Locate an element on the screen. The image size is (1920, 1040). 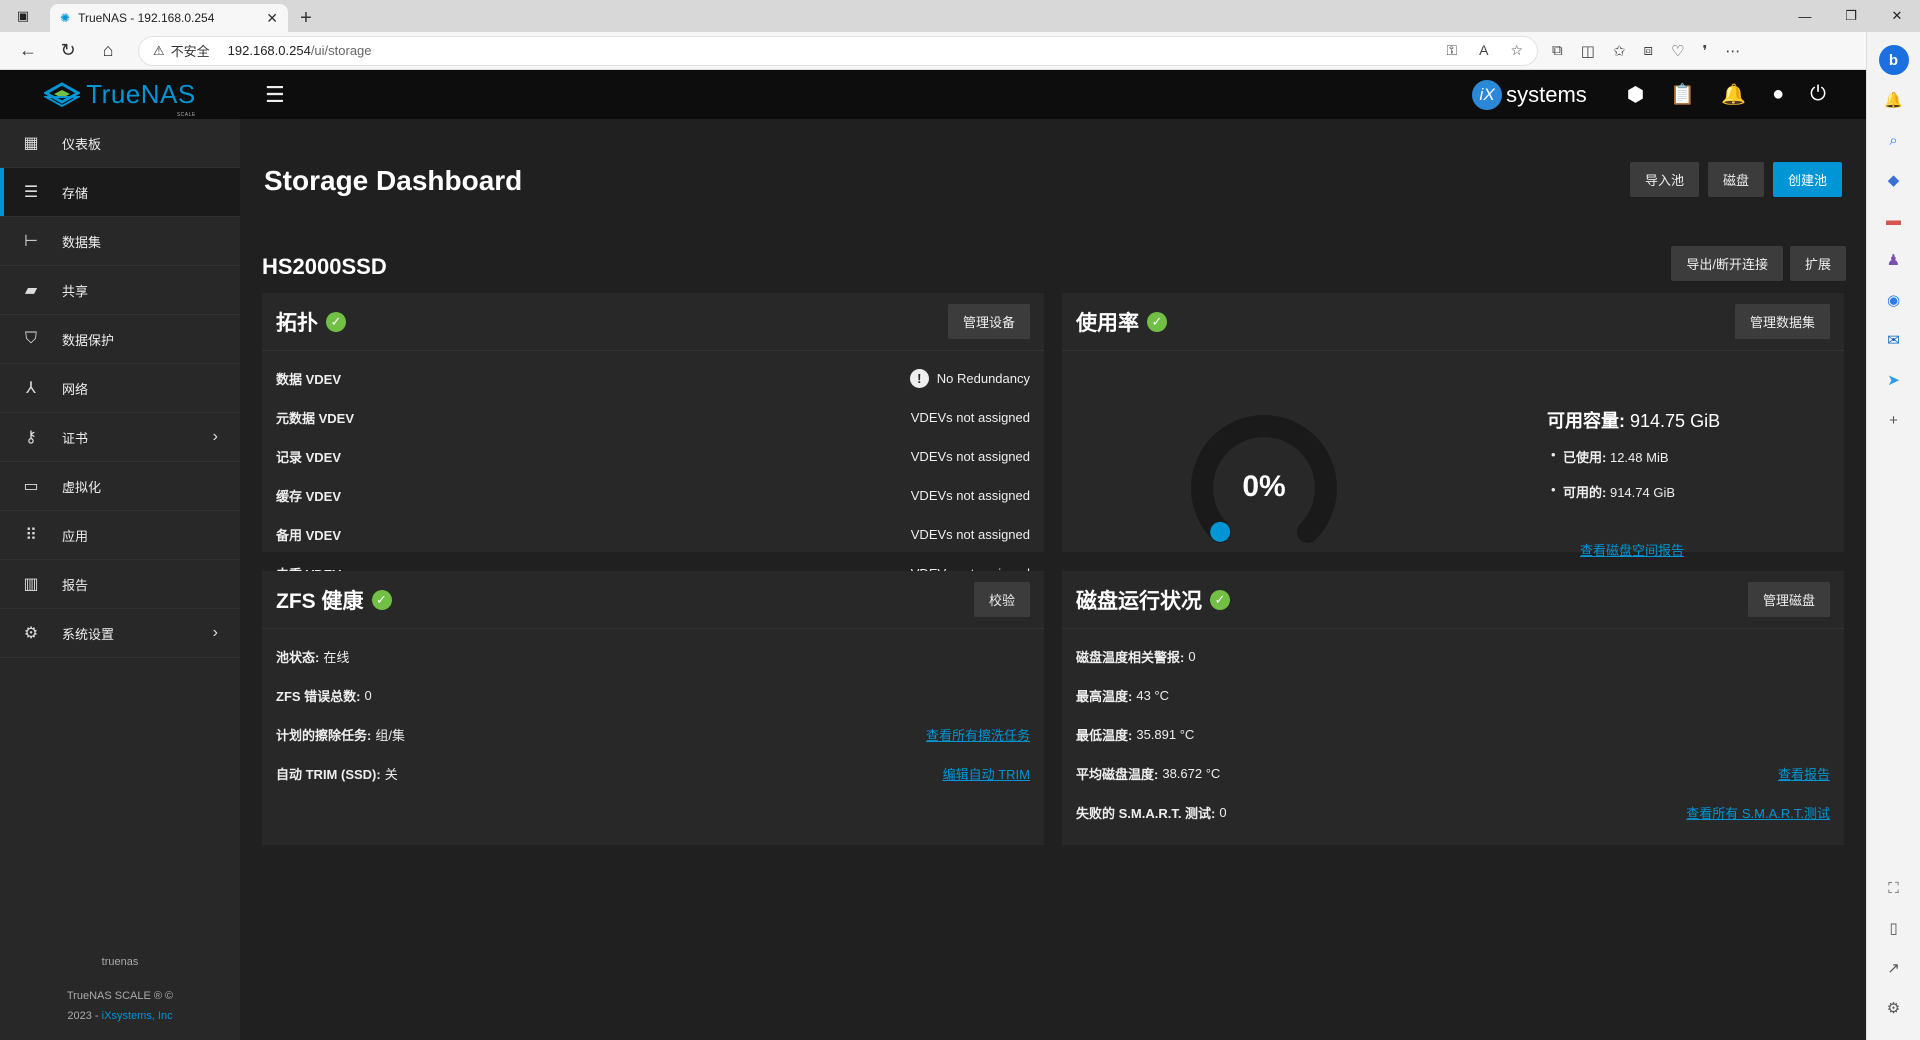
ixsystems-link: iXsystems, Inc is located at coordinates (137, 1016).